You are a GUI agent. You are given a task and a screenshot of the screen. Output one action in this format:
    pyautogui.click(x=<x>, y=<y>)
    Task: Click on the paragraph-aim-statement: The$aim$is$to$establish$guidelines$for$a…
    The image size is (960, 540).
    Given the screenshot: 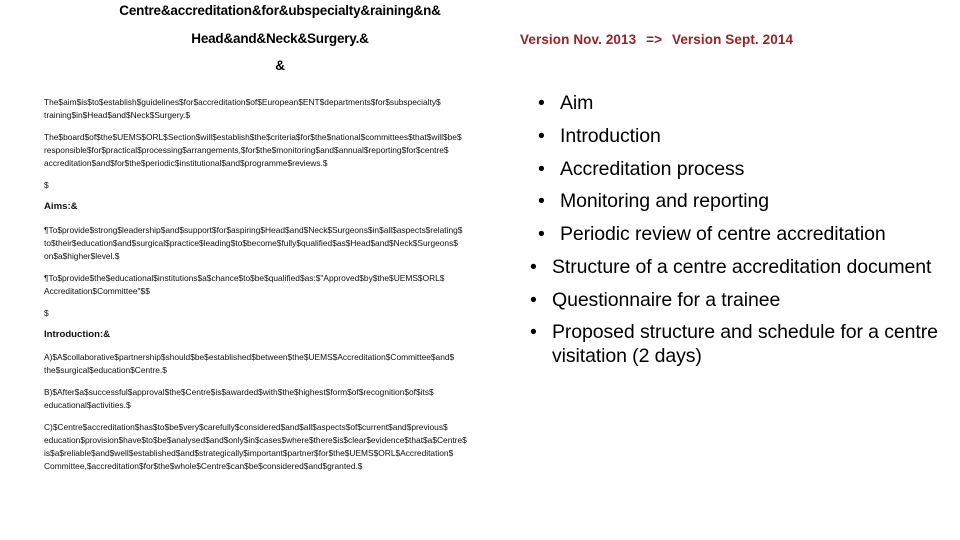 What is the action you would take?
    pyautogui.click(x=242, y=109)
    